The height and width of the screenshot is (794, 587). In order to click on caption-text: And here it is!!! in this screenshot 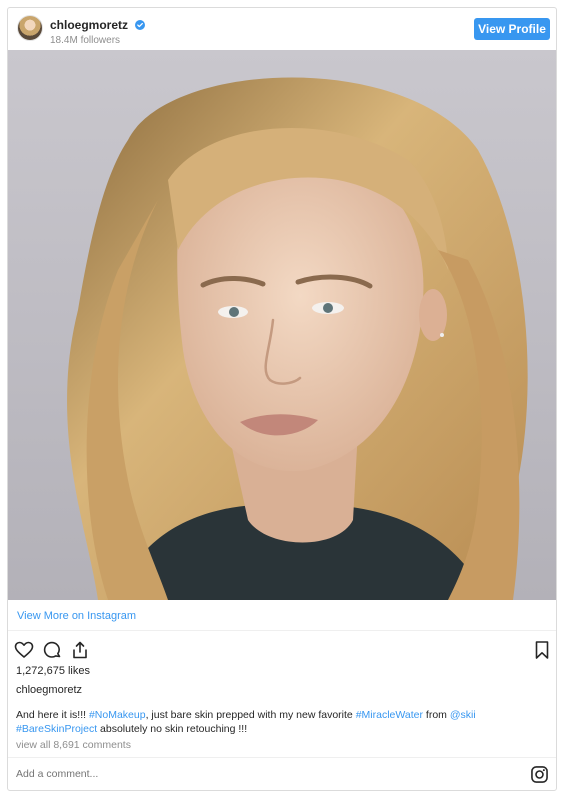, I will do `click(52, 715)`.